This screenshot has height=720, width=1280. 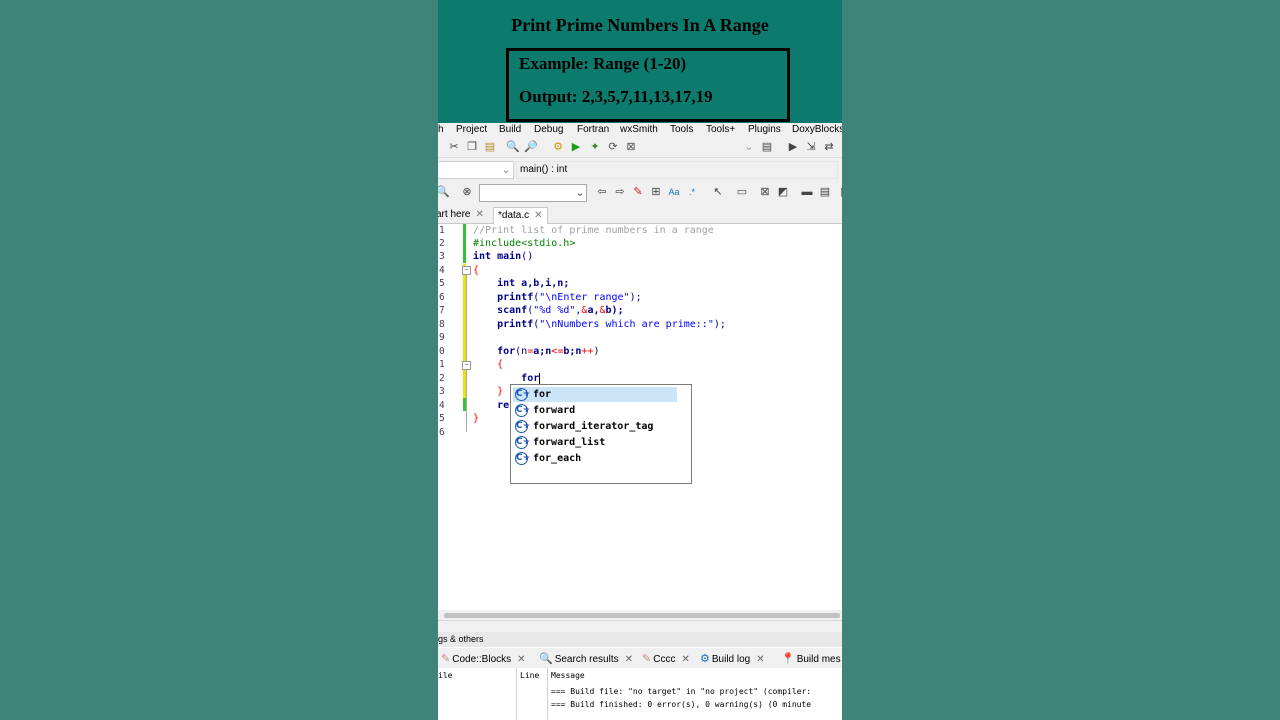 I want to click on menu-debug: Debug, so click(x=548, y=130).